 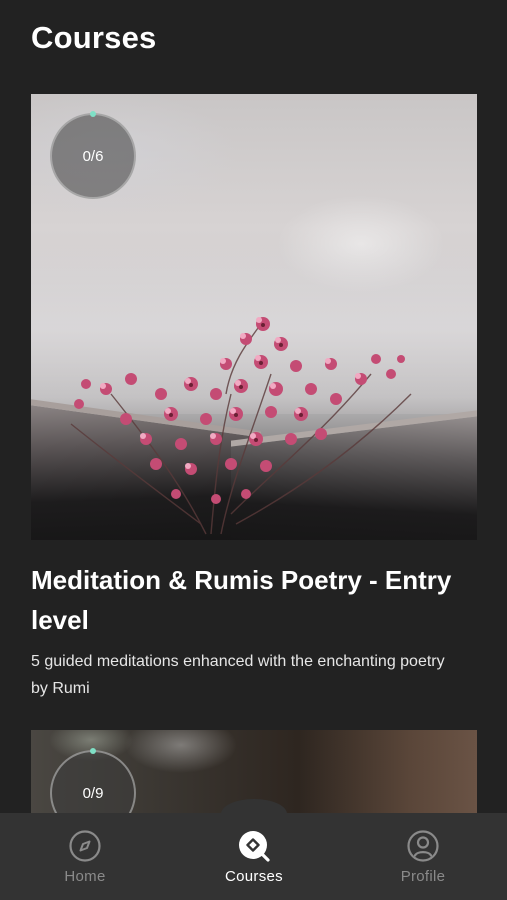 I want to click on nav-item-home: Home, so click(x=85, y=856).